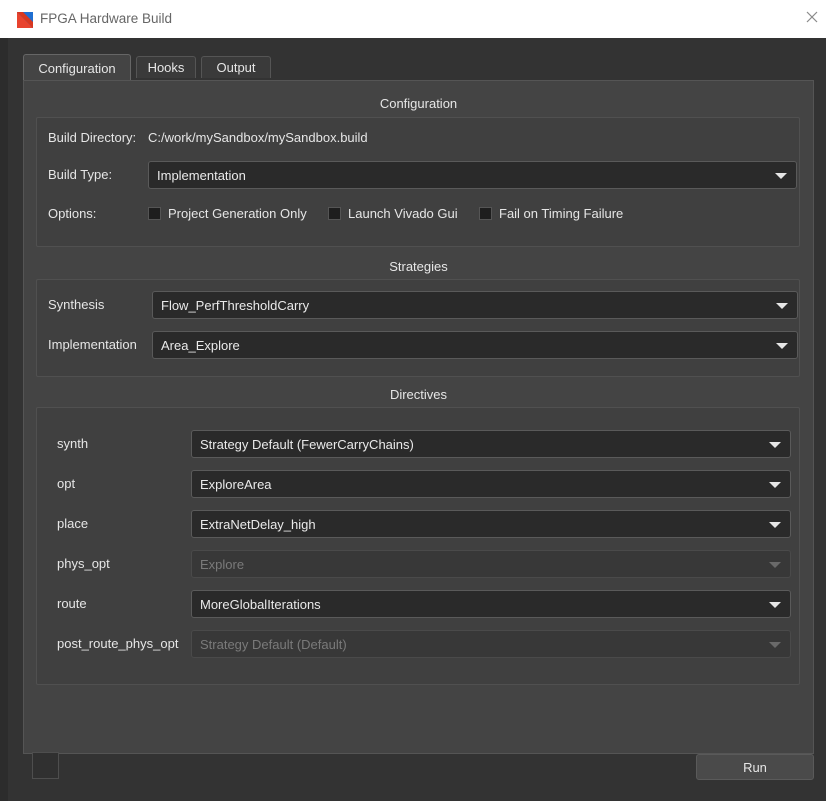  Describe the element at coordinates (475, 305) in the screenshot. I see `synthesis-strategy-dropdown: Flow_PerfThresholdCarry` at that location.